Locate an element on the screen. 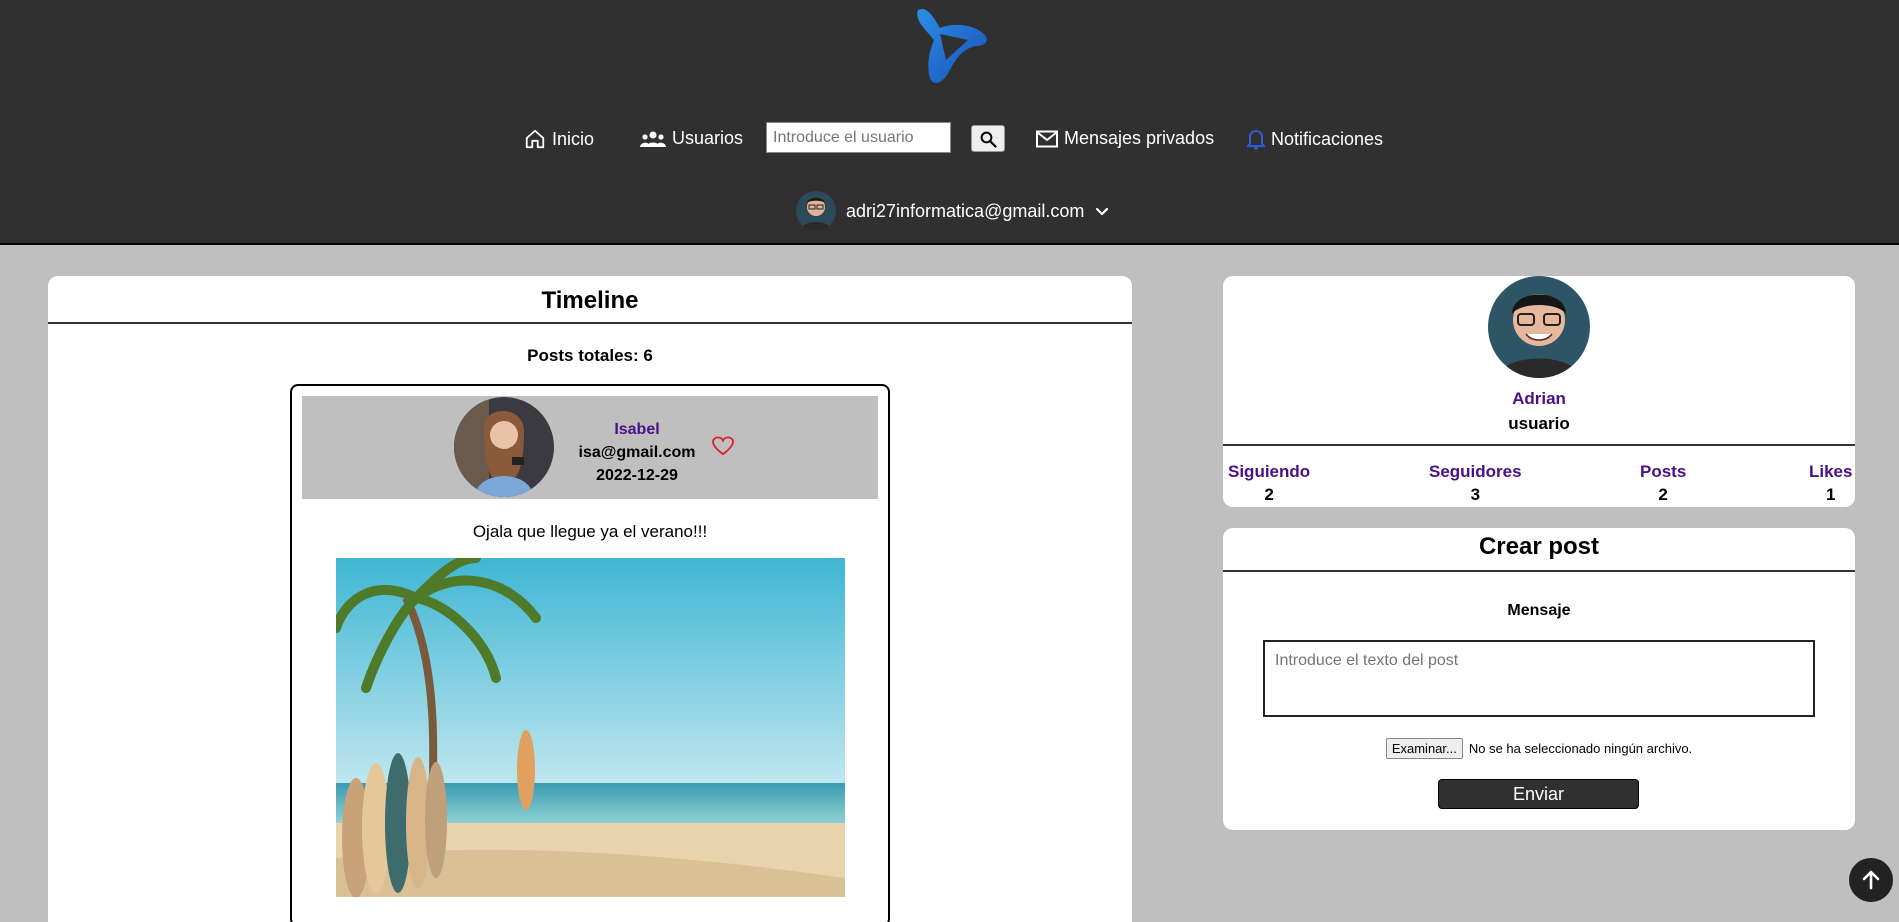 The height and width of the screenshot is (922, 1899). stat-label: Siguiendo is located at coordinates (1269, 471).